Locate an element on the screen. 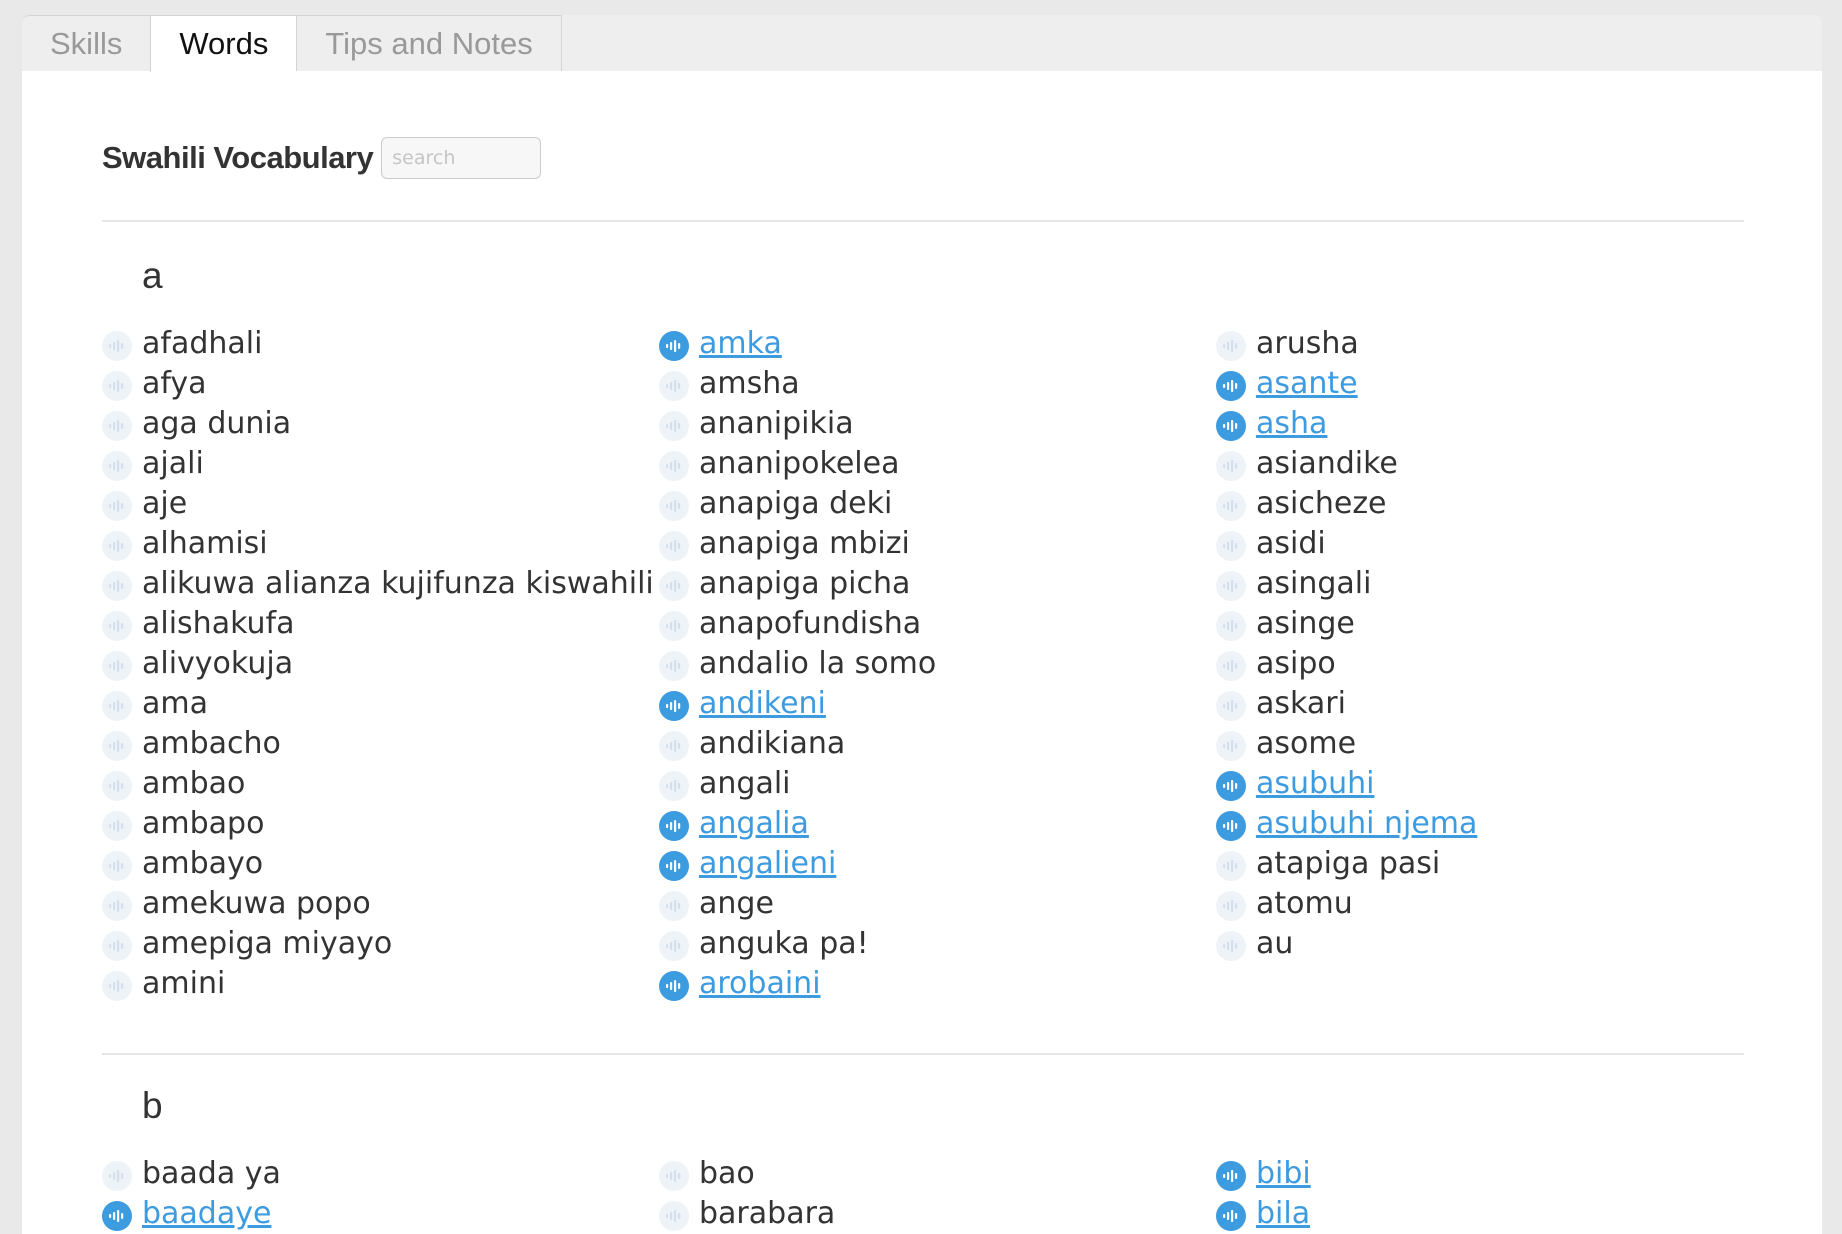  word-item: aje is located at coordinates (380, 503).